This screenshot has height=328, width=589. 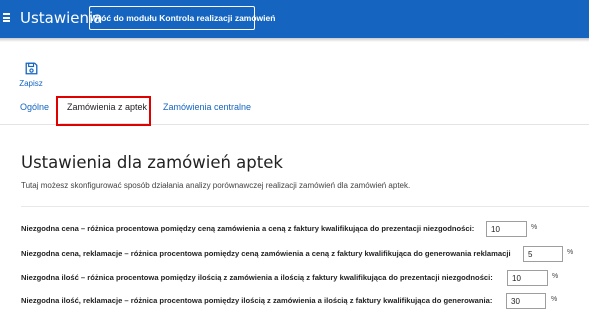 I want to click on tab-highlight-box, so click(x=103, y=111).